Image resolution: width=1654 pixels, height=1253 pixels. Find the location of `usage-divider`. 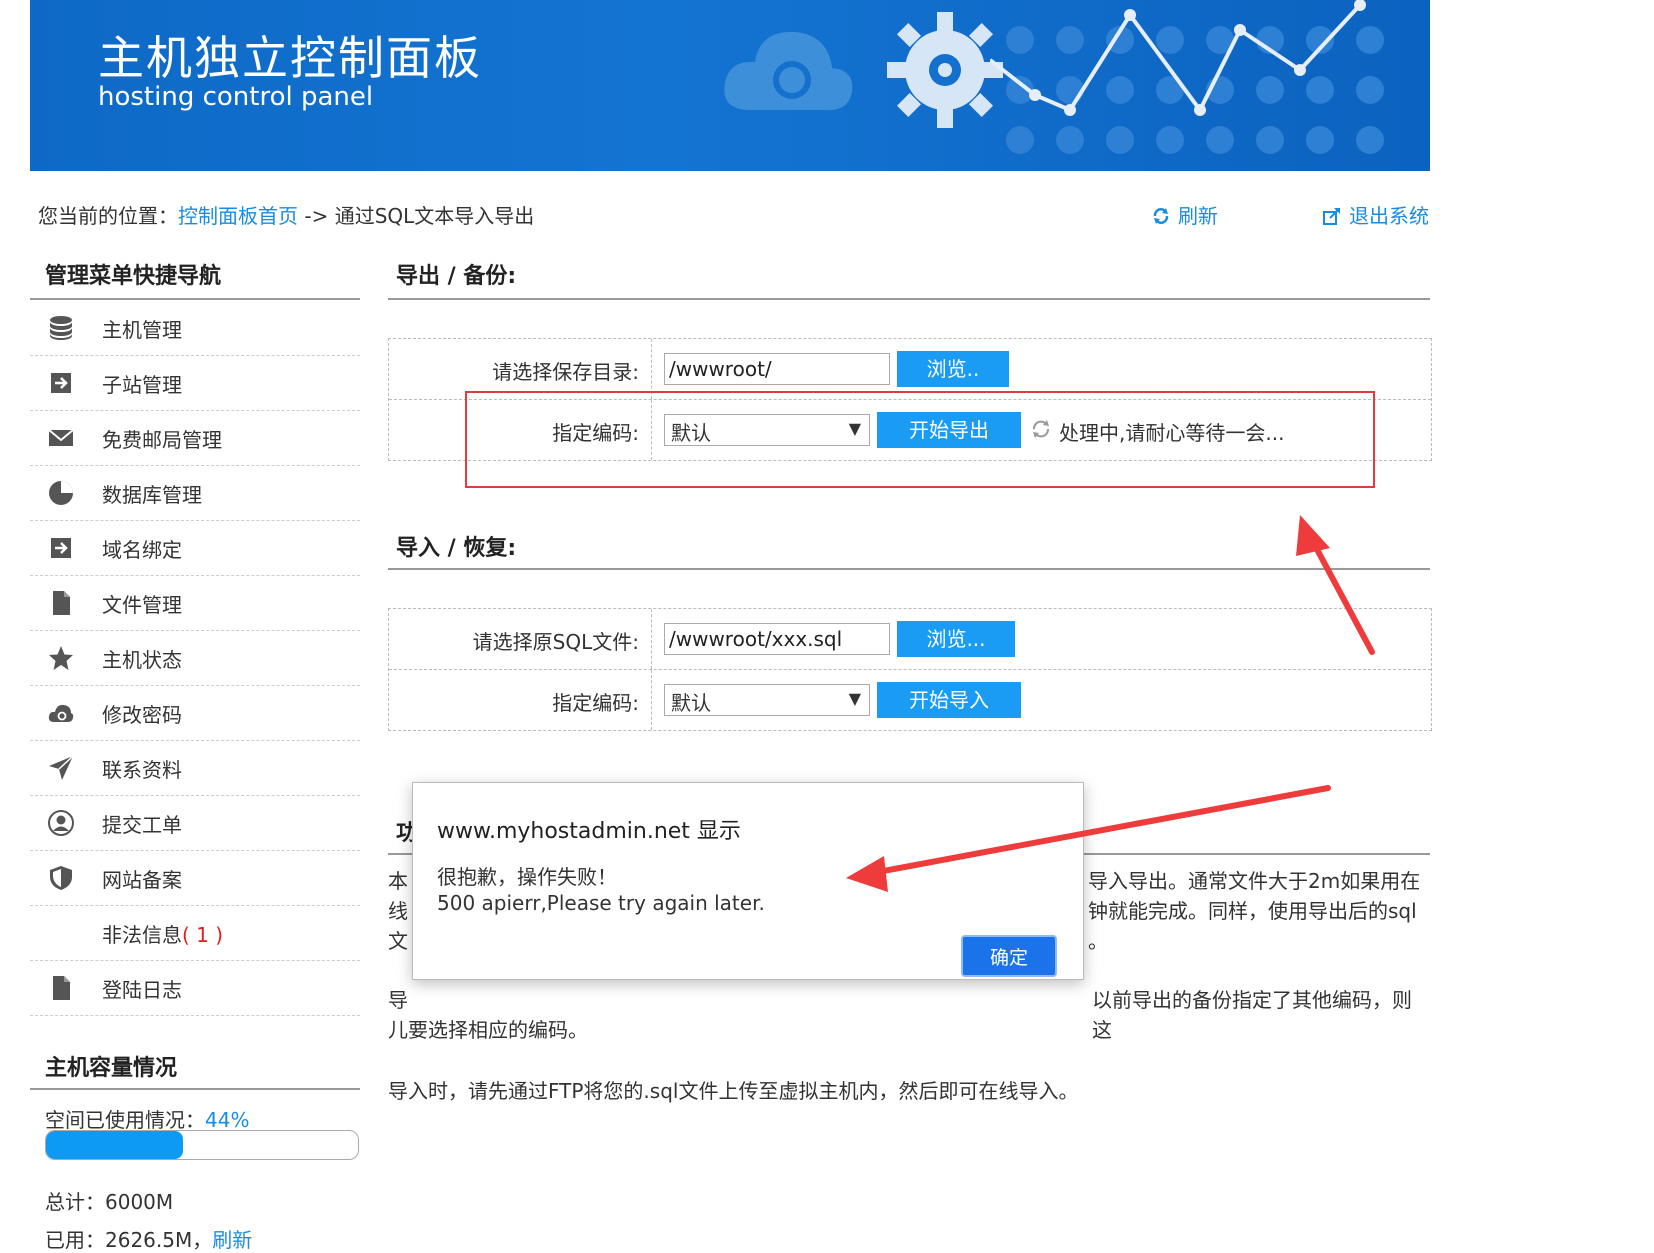

usage-divider is located at coordinates (195, 1089).